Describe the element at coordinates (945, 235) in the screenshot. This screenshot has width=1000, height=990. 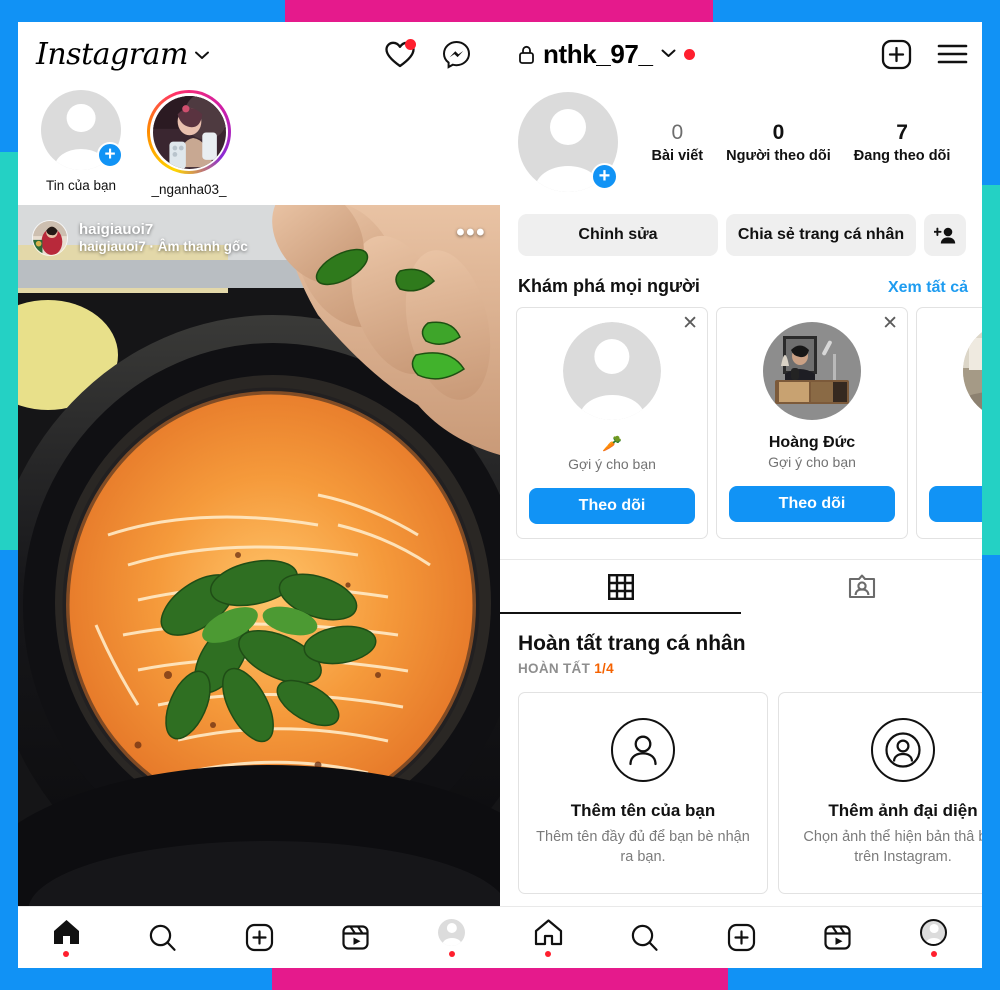
I see `add-person-button` at that location.